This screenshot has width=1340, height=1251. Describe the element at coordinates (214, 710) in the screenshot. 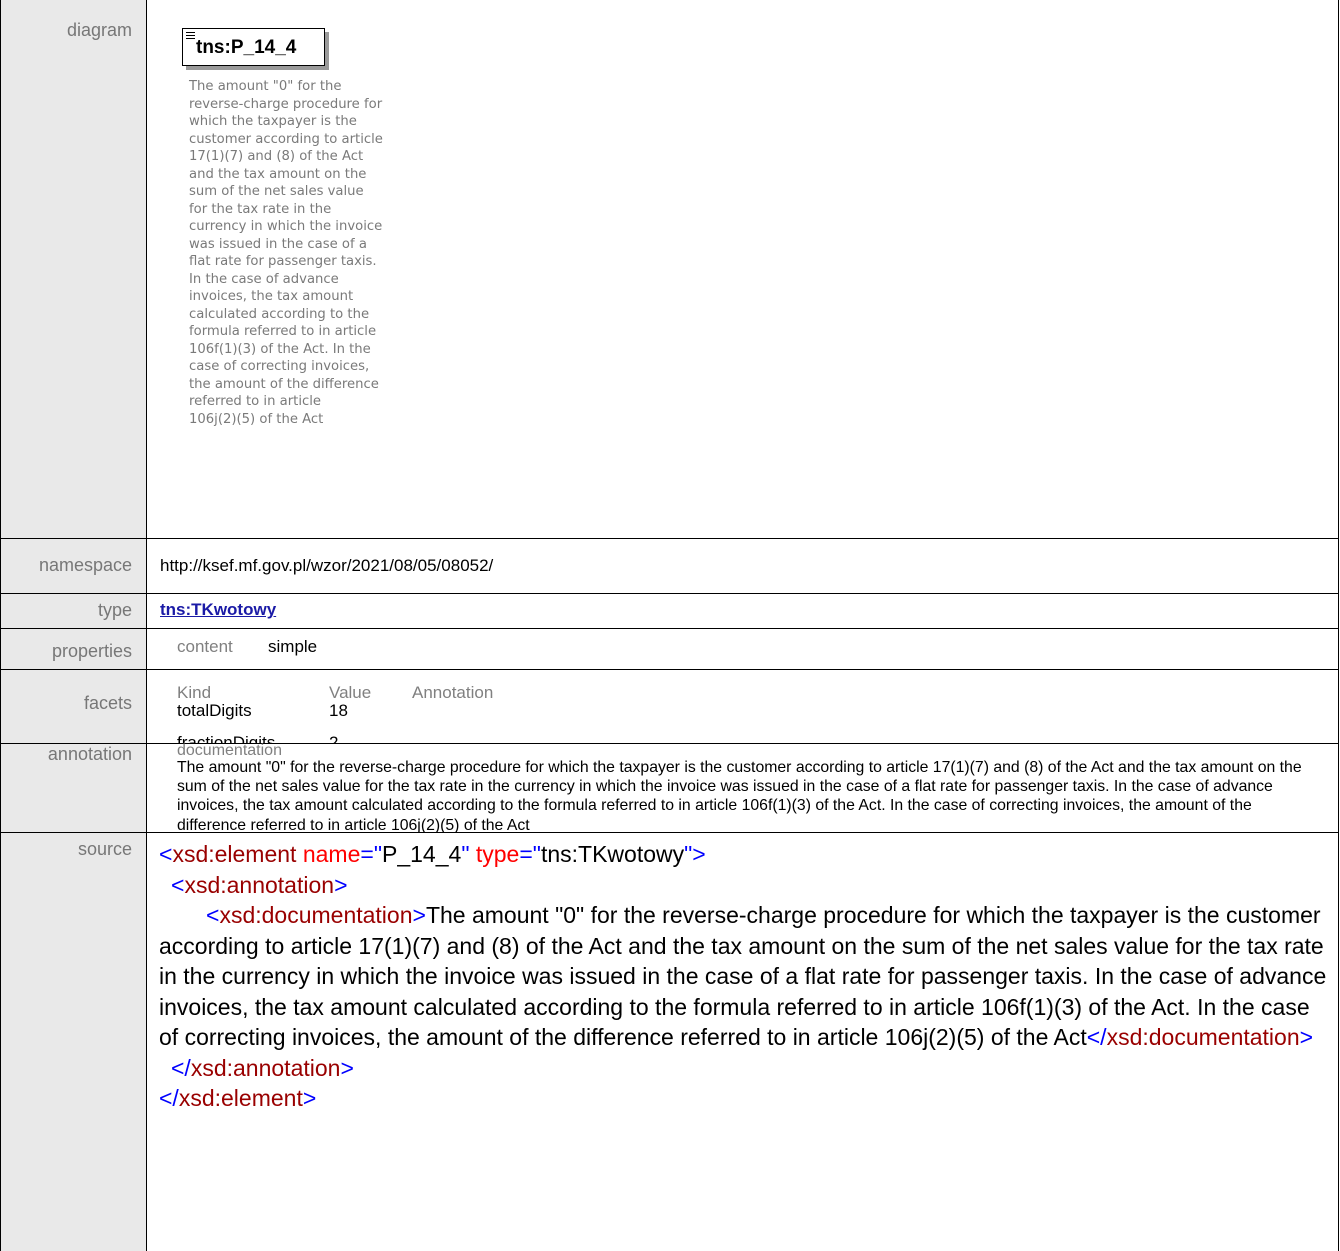

I see `facet-kind: totalDigits` at that location.